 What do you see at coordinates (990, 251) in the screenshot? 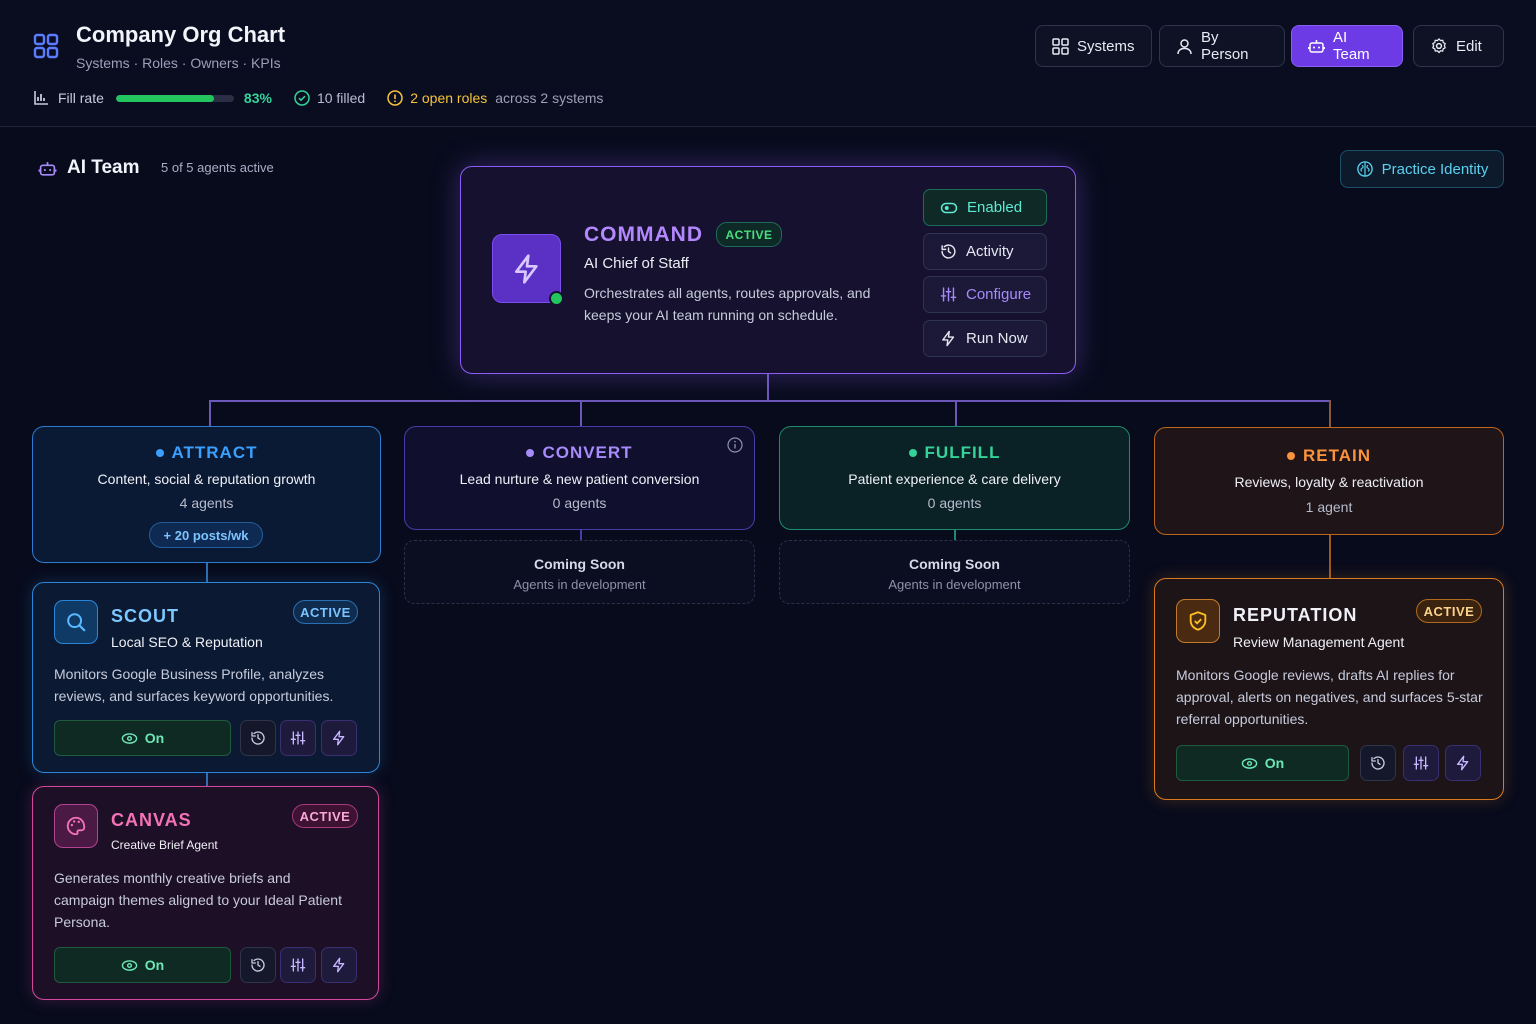
I see `activity-label: Activity` at bounding box center [990, 251].